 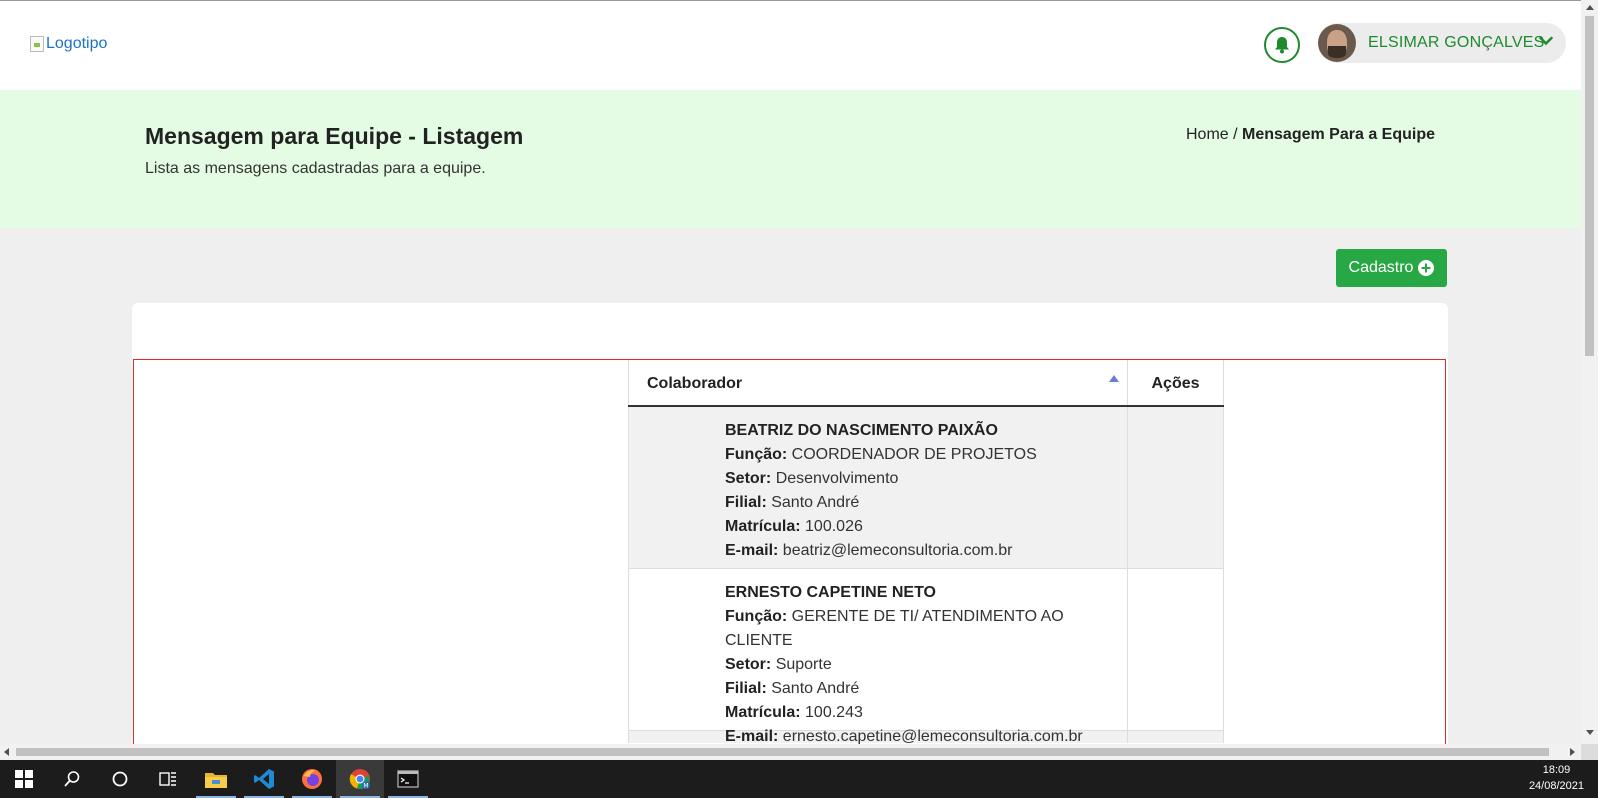 What do you see at coordinates (1546, 41) in the screenshot?
I see `chevron-down-icon` at bounding box center [1546, 41].